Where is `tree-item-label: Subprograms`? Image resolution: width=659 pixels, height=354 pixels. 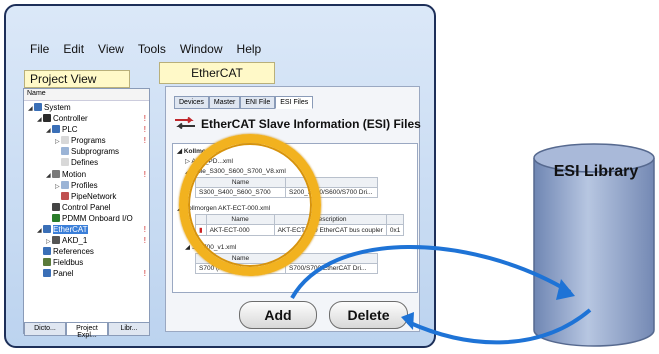
tree-item-label: Subprograms is located at coordinates (95, 152).